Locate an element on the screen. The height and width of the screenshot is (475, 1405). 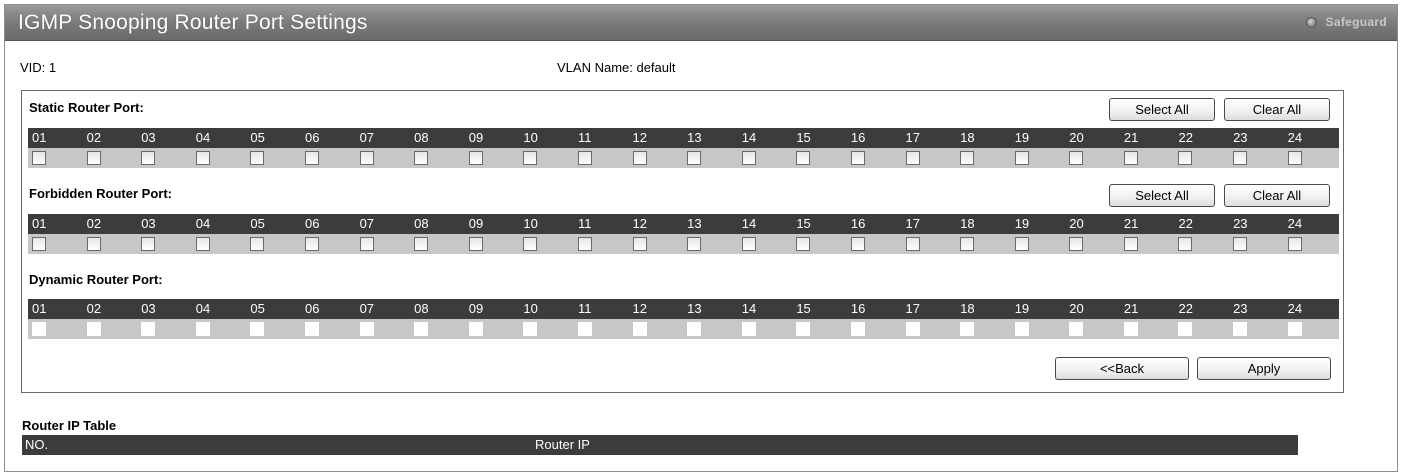
router-ip-table-title: Router IP Table is located at coordinates (69, 425).